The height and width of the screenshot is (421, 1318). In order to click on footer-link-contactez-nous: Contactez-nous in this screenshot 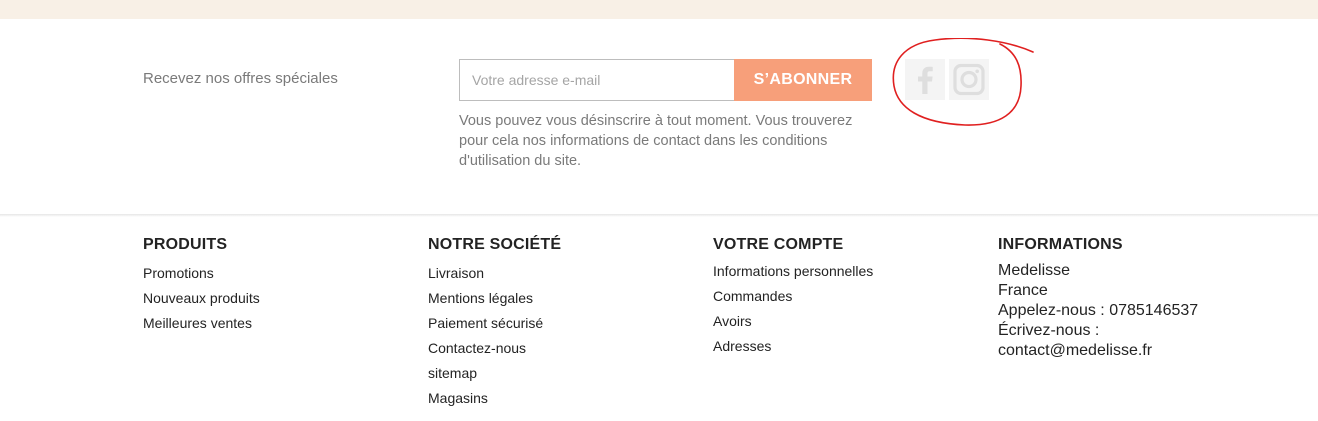, I will do `click(494, 350)`.